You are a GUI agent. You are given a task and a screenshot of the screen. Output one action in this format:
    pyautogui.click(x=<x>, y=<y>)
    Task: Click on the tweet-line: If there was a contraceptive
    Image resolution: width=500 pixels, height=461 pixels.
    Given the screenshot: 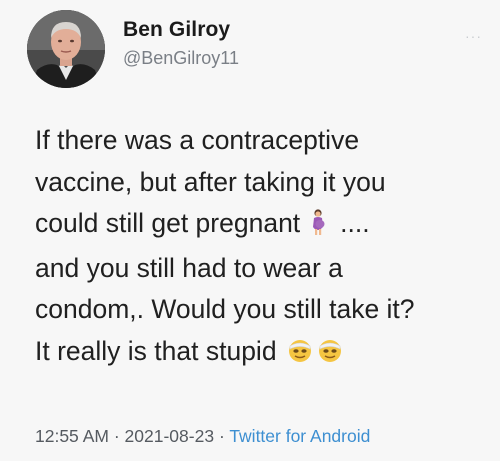 What is the action you would take?
    pyautogui.click(x=197, y=140)
    